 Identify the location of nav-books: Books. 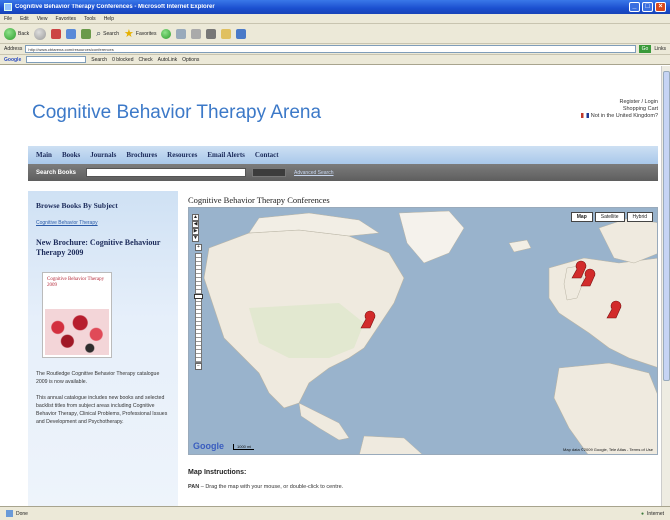
(71, 155).